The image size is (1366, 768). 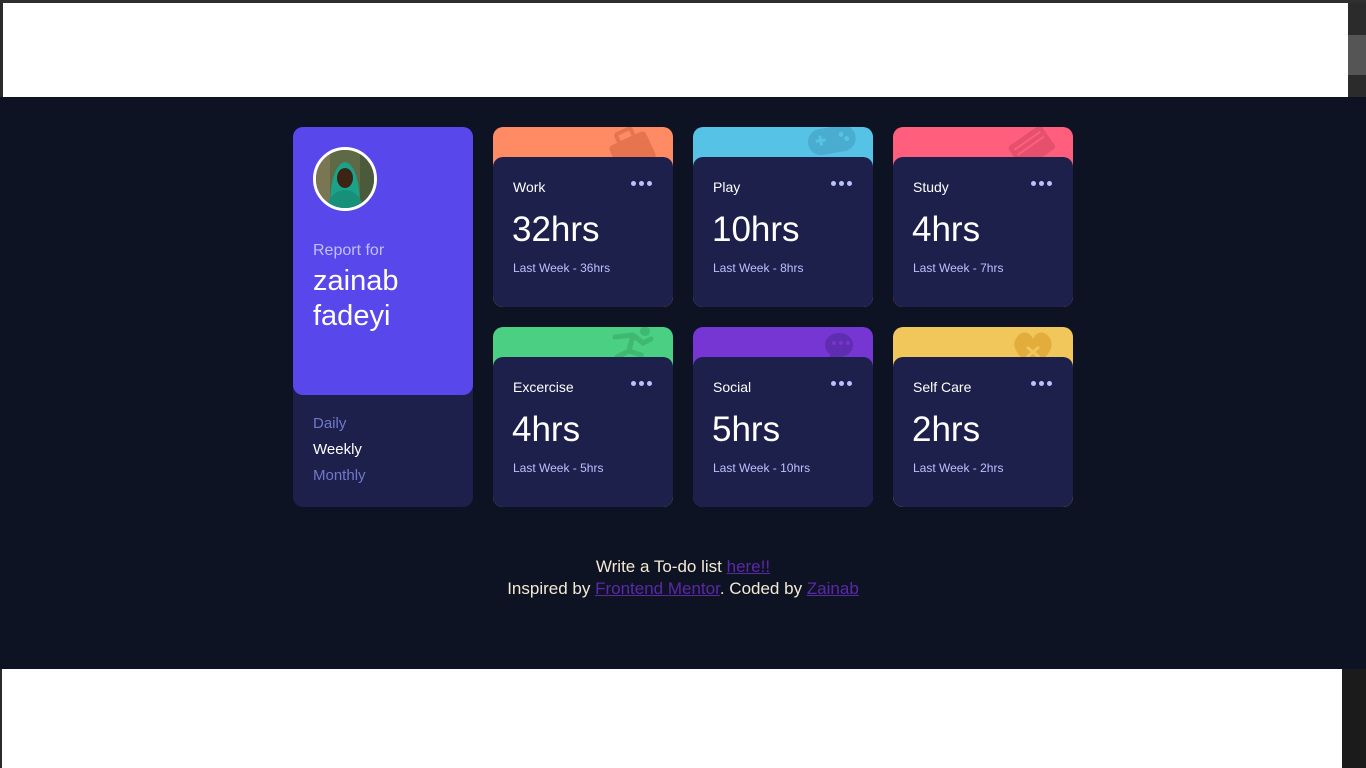 I want to click on activity-previous: Last Week - 7hrs, so click(x=958, y=268).